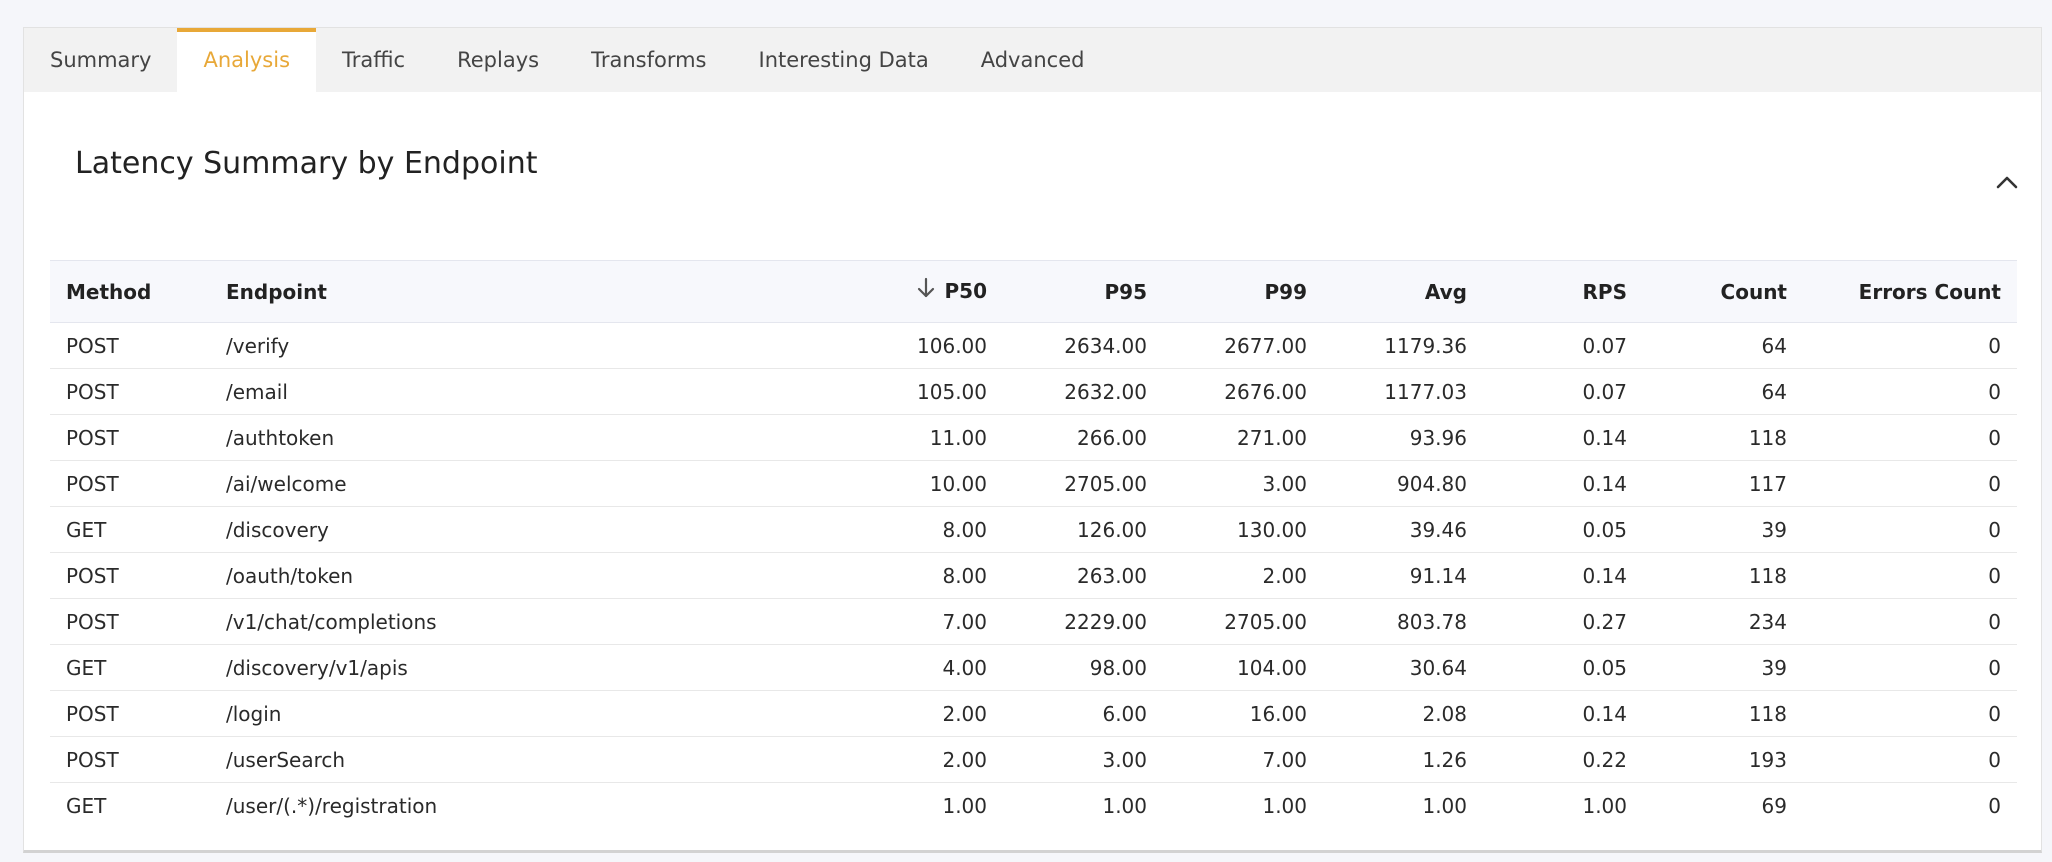 This screenshot has width=2052, height=862. I want to click on column-header-rps: RPS, so click(1563, 292).